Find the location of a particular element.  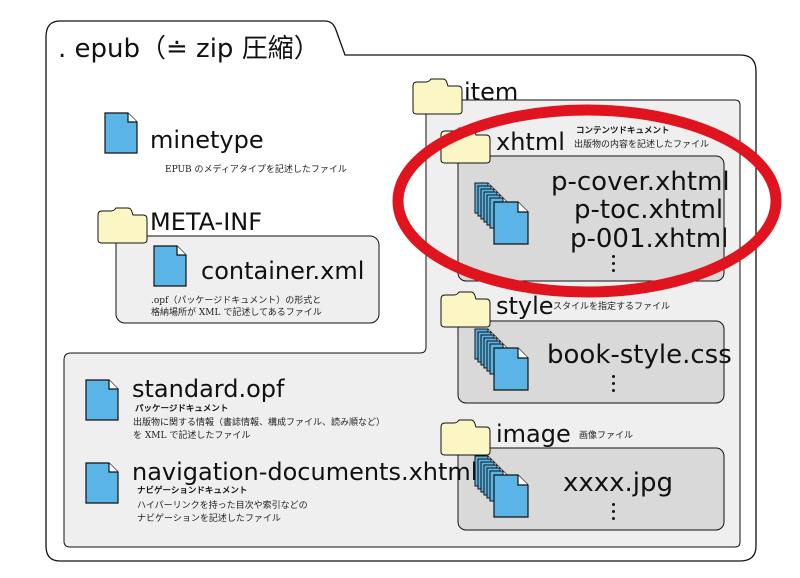

style-folder-label: style is located at coordinates (525, 306).